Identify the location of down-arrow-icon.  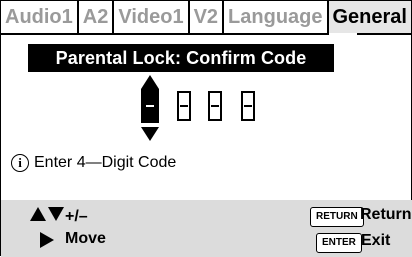
(56, 214).